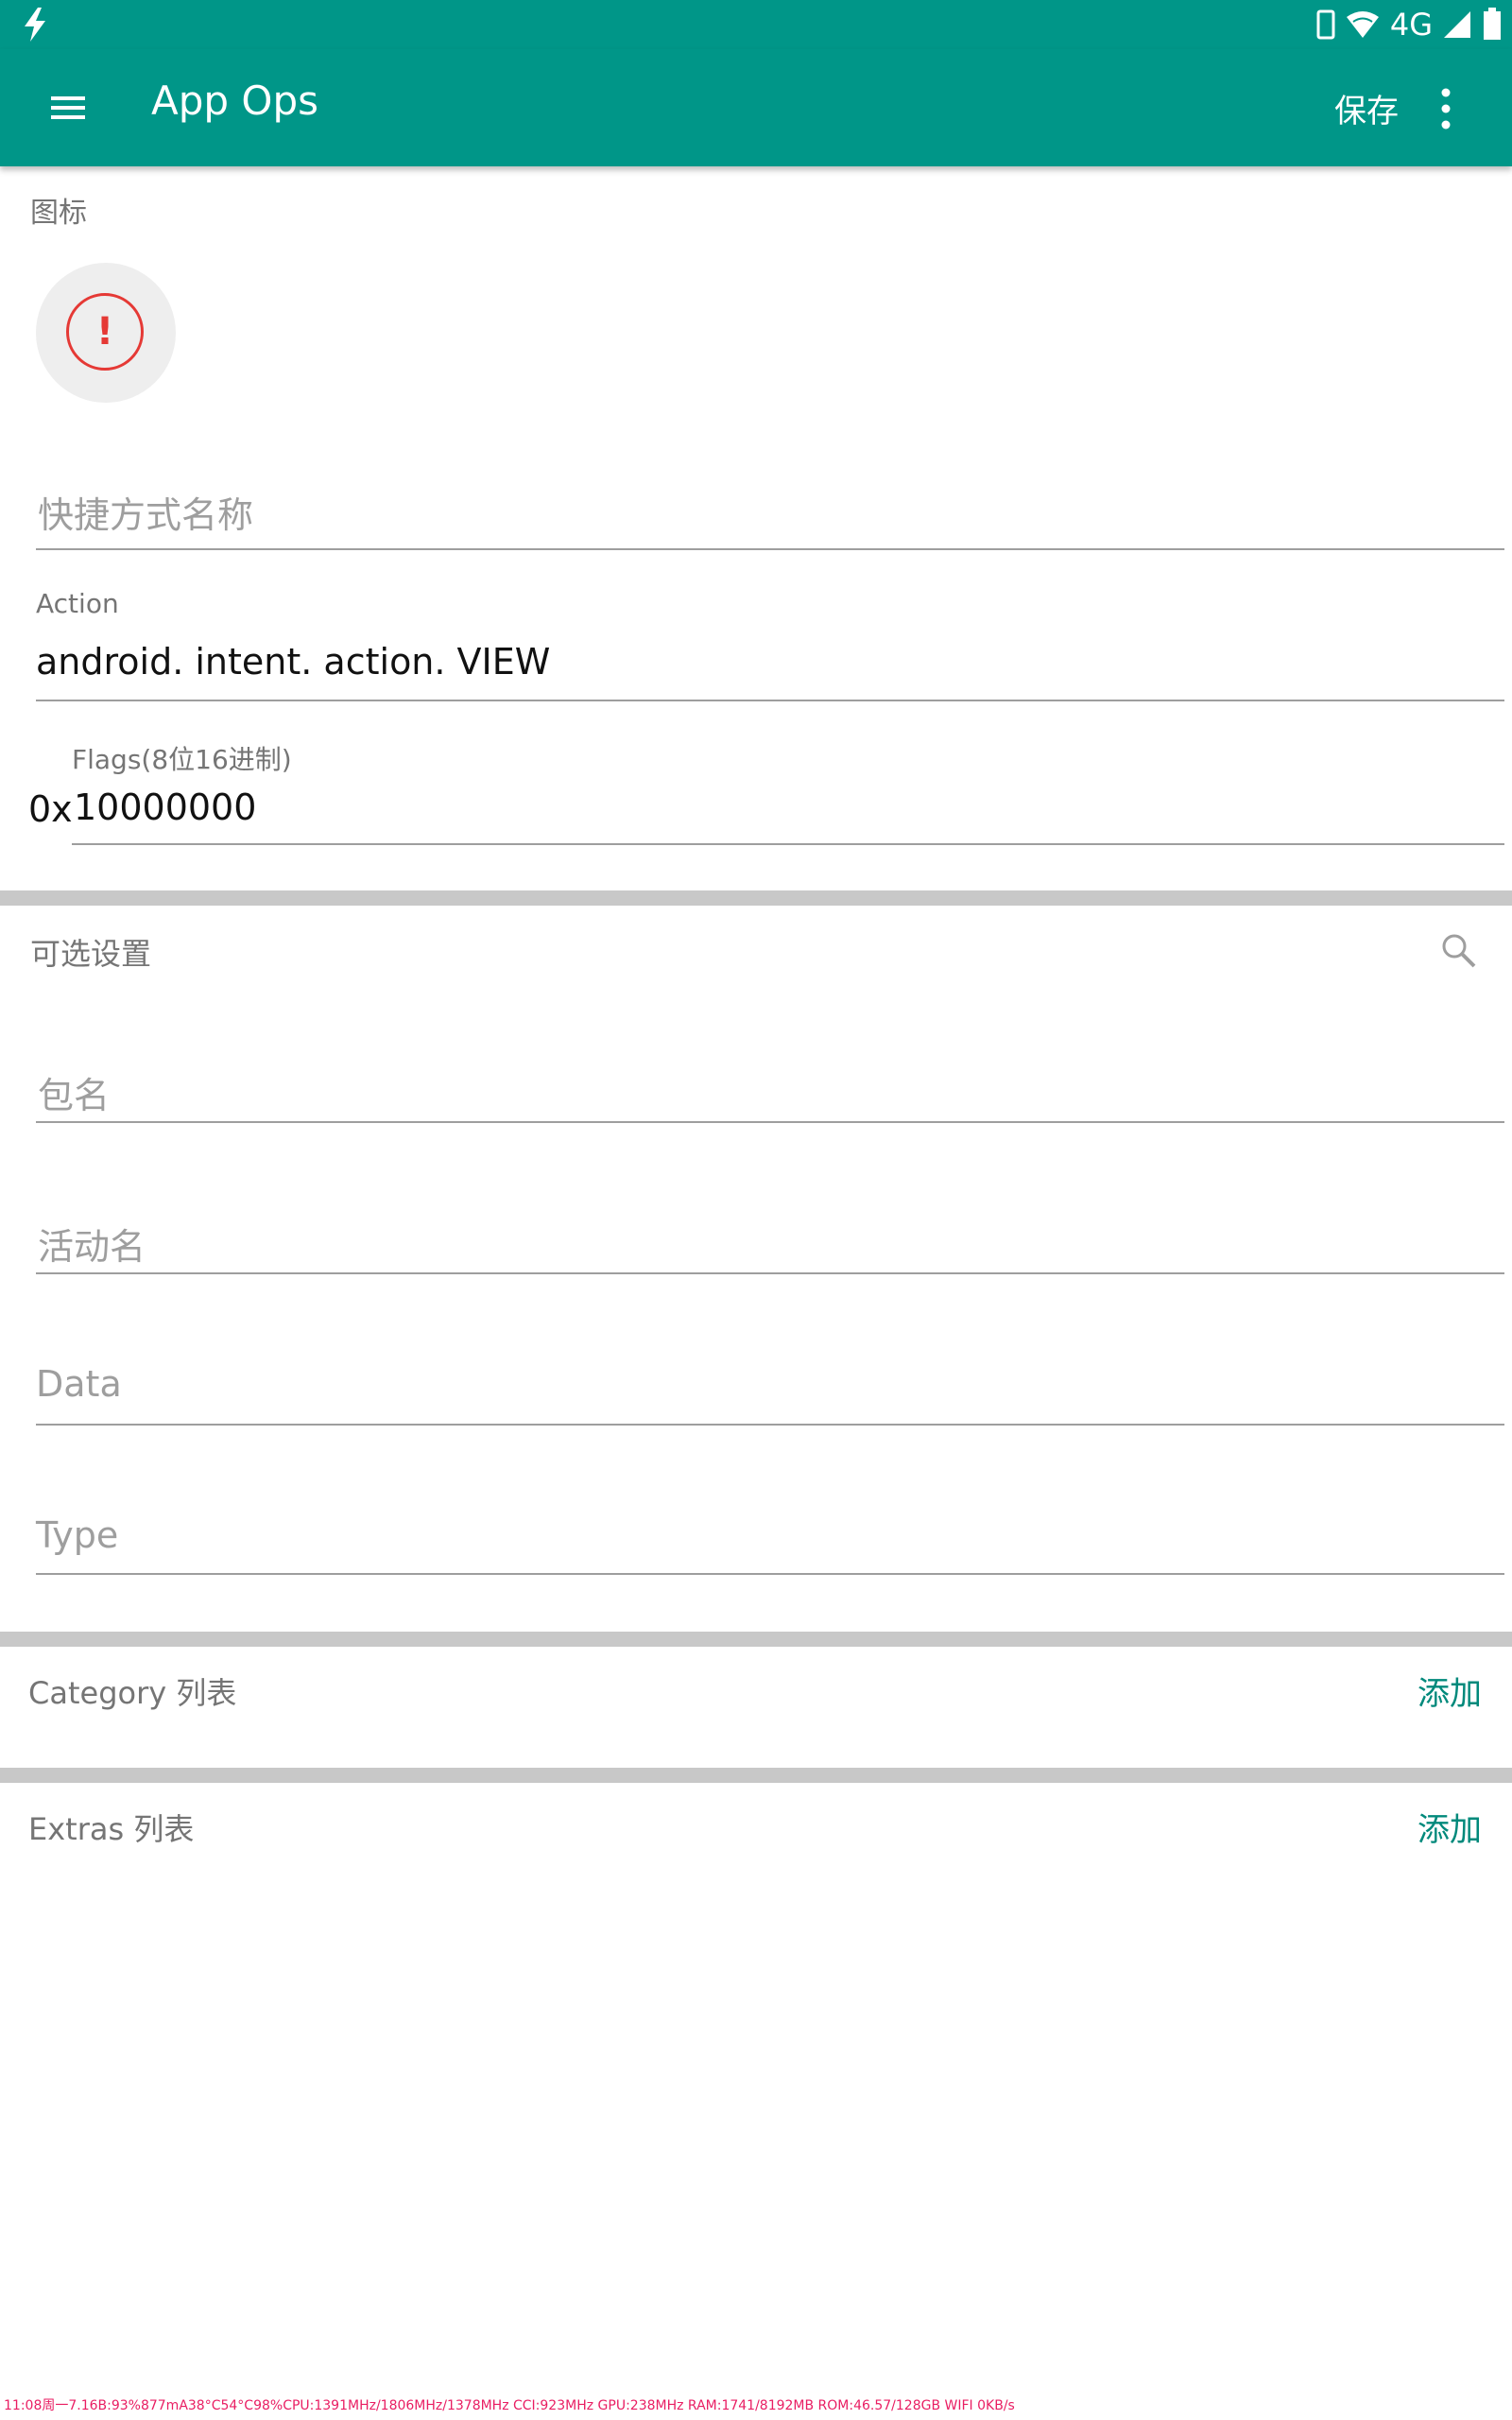  Describe the element at coordinates (293, 662) in the screenshot. I see `action-input: android. intent. action. VIEW` at that location.